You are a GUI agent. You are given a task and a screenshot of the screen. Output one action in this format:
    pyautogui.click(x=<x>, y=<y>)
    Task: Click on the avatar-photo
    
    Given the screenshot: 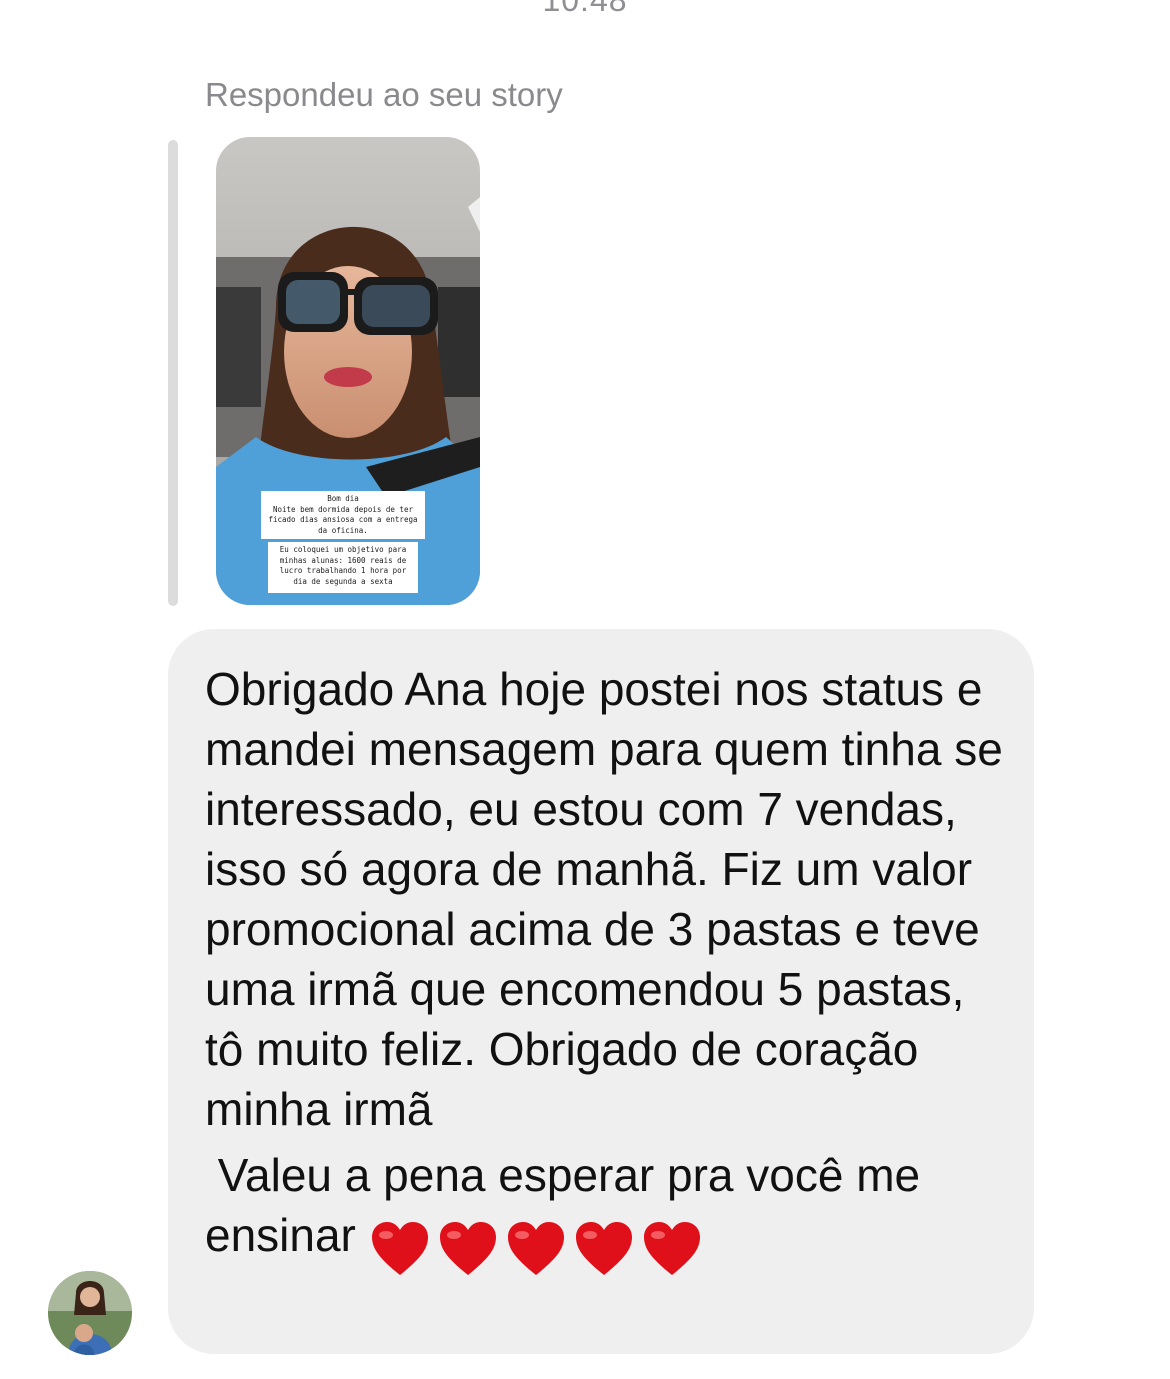 What is the action you would take?
    pyautogui.click(x=90, y=1313)
    